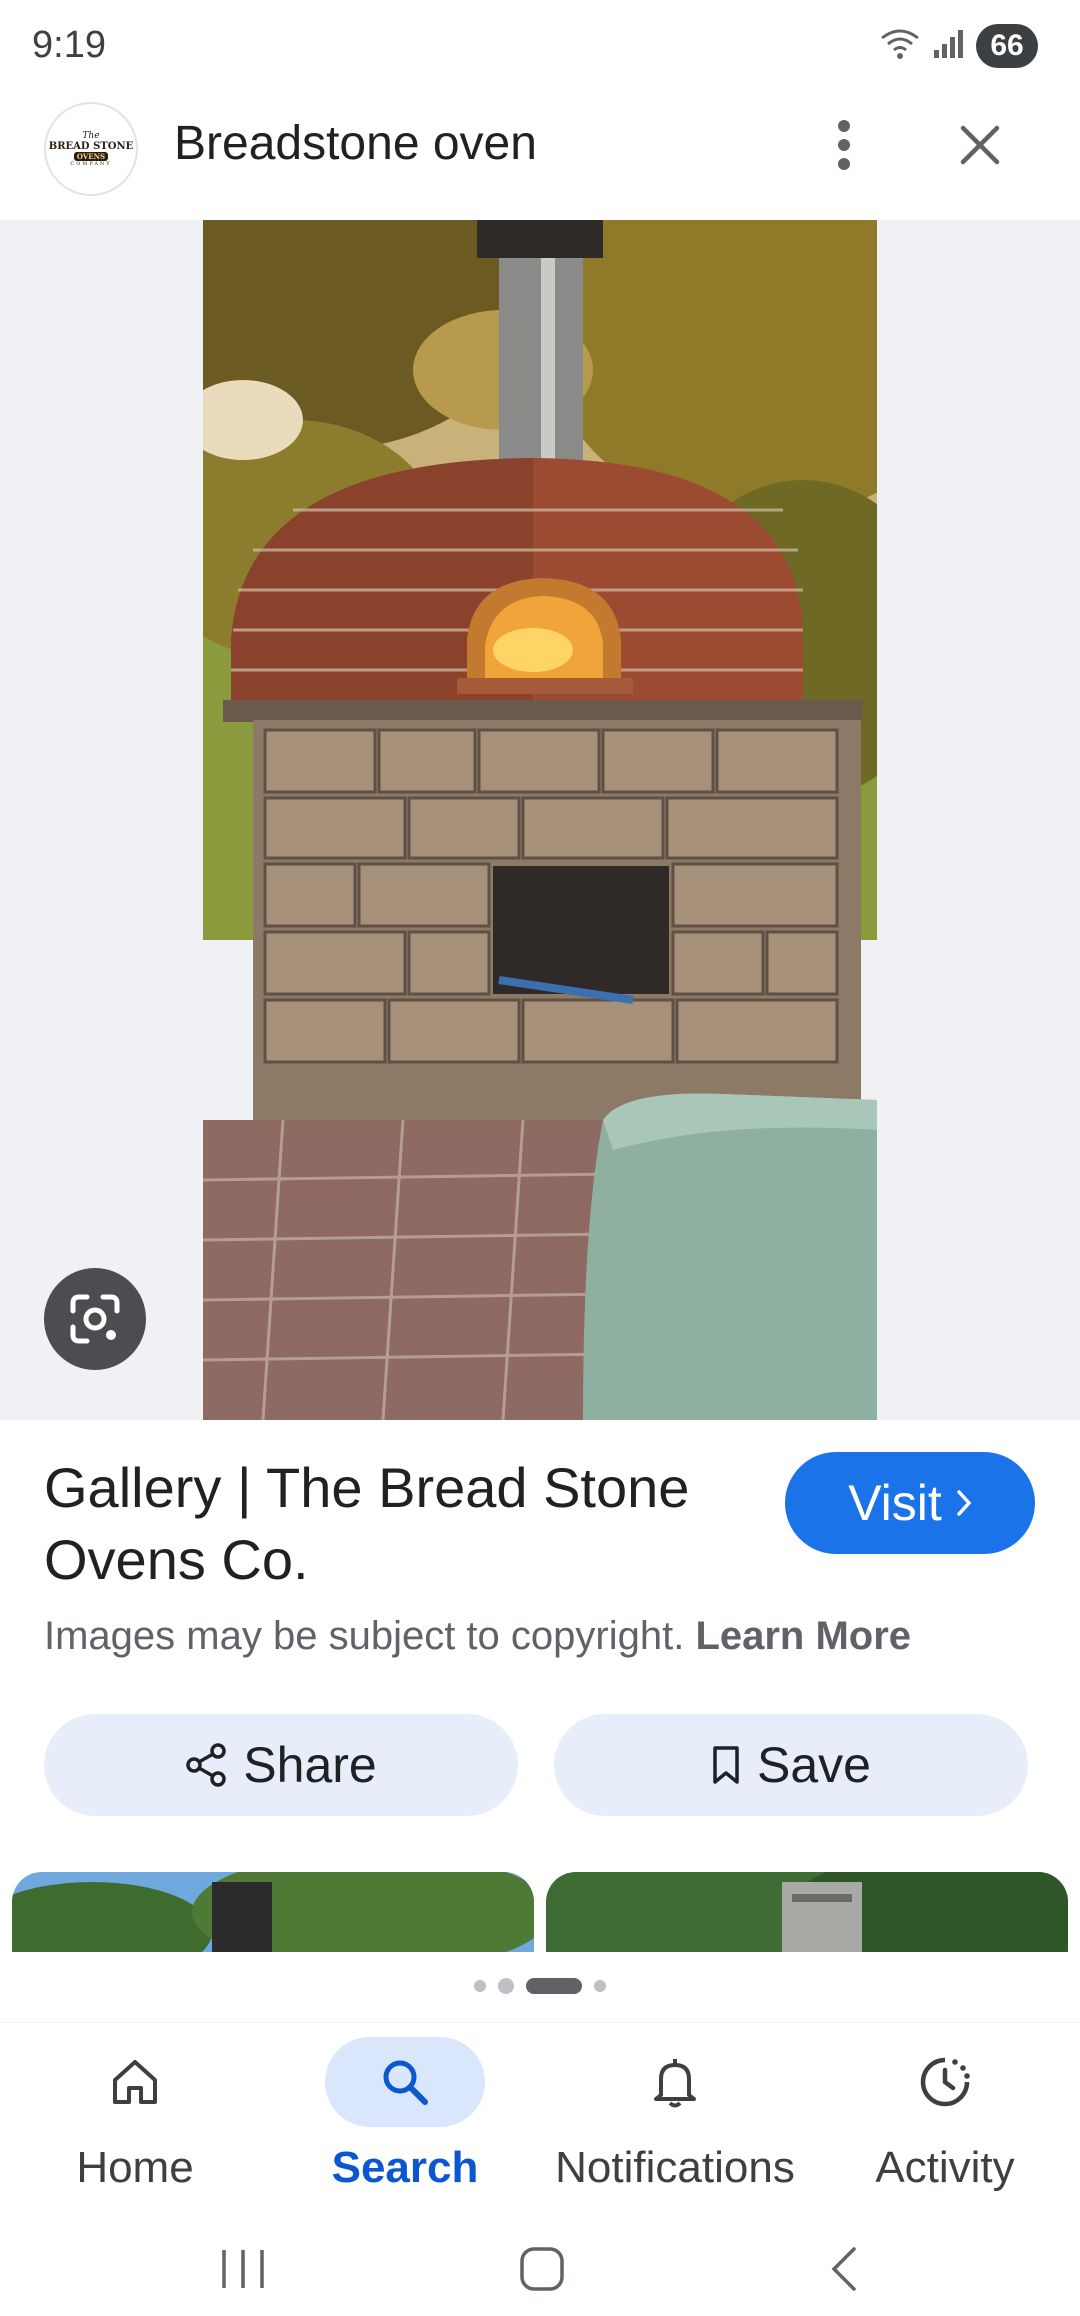 This screenshot has width=1080, height=2316. Describe the element at coordinates (726, 1765) in the screenshot. I see `bookmark-icon` at that location.